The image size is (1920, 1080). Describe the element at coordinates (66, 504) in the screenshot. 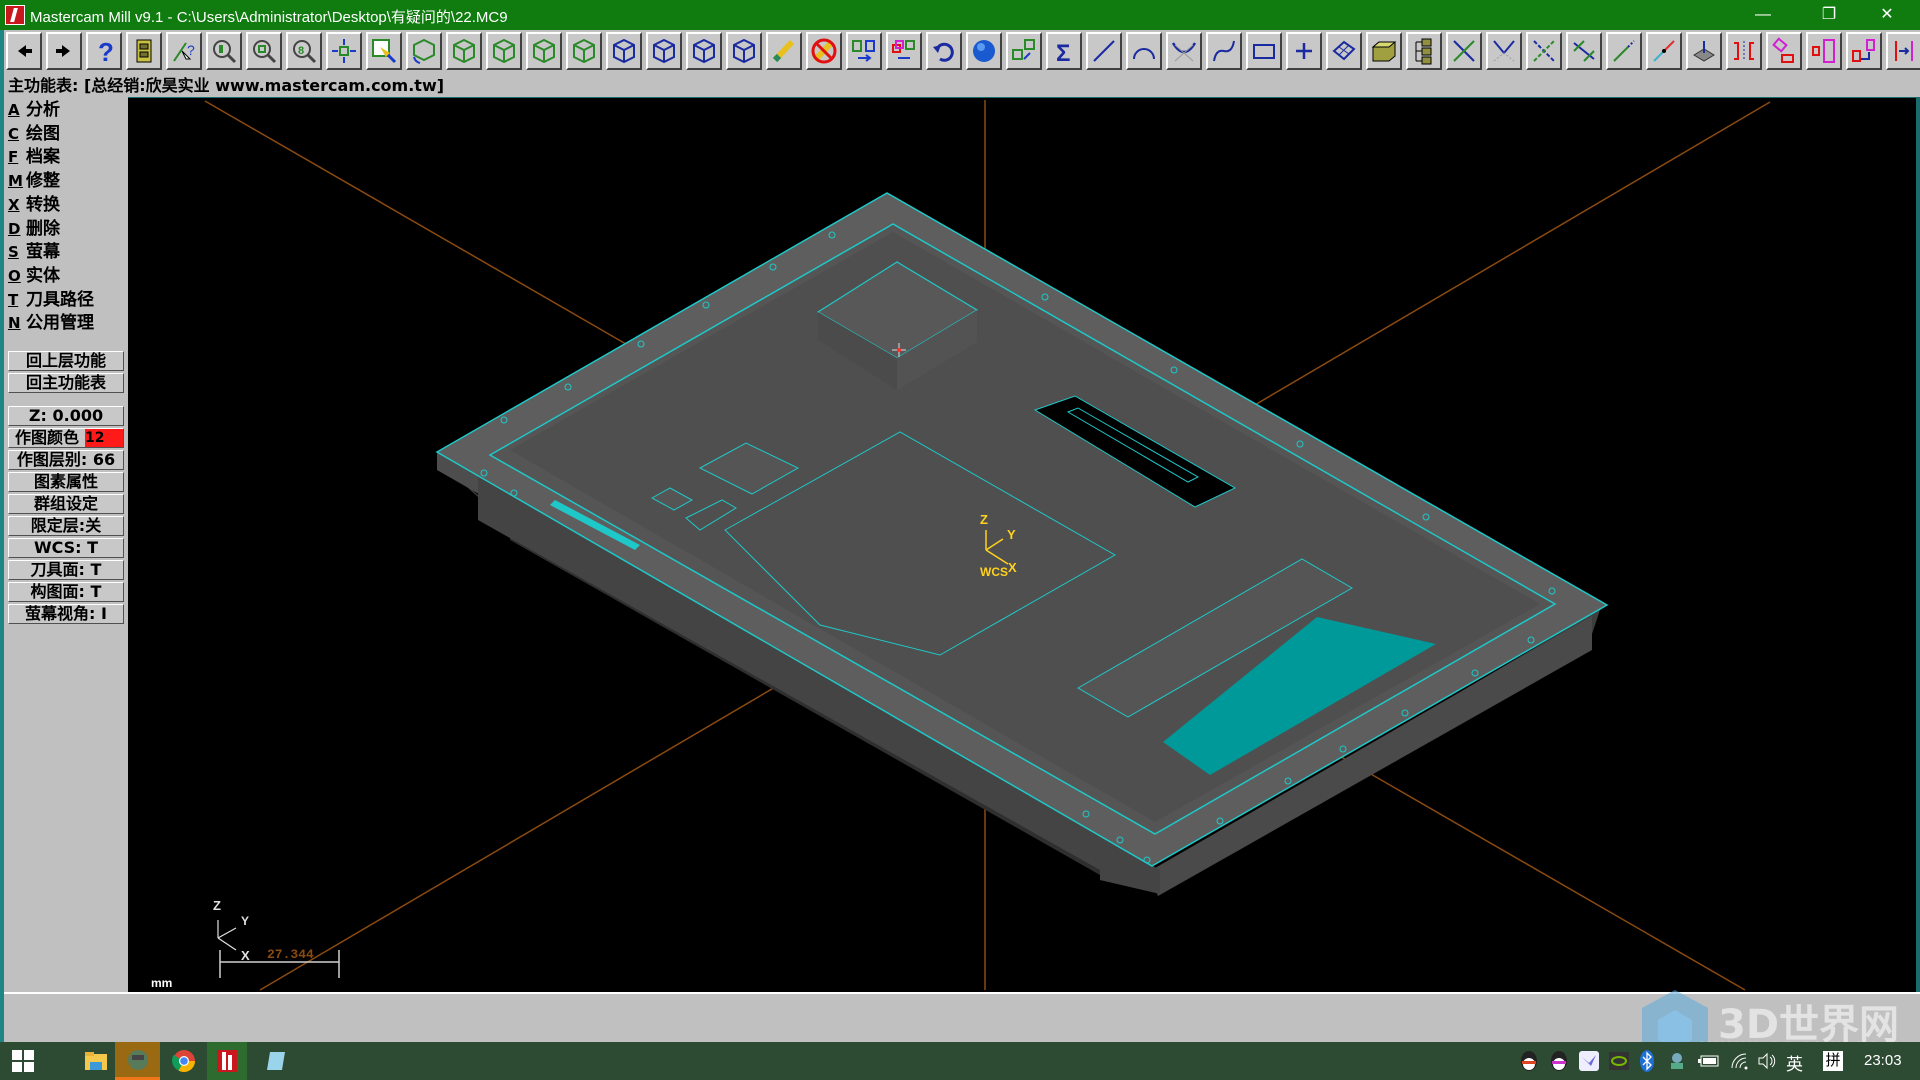

I see `group-button: 群组设定` at that location.